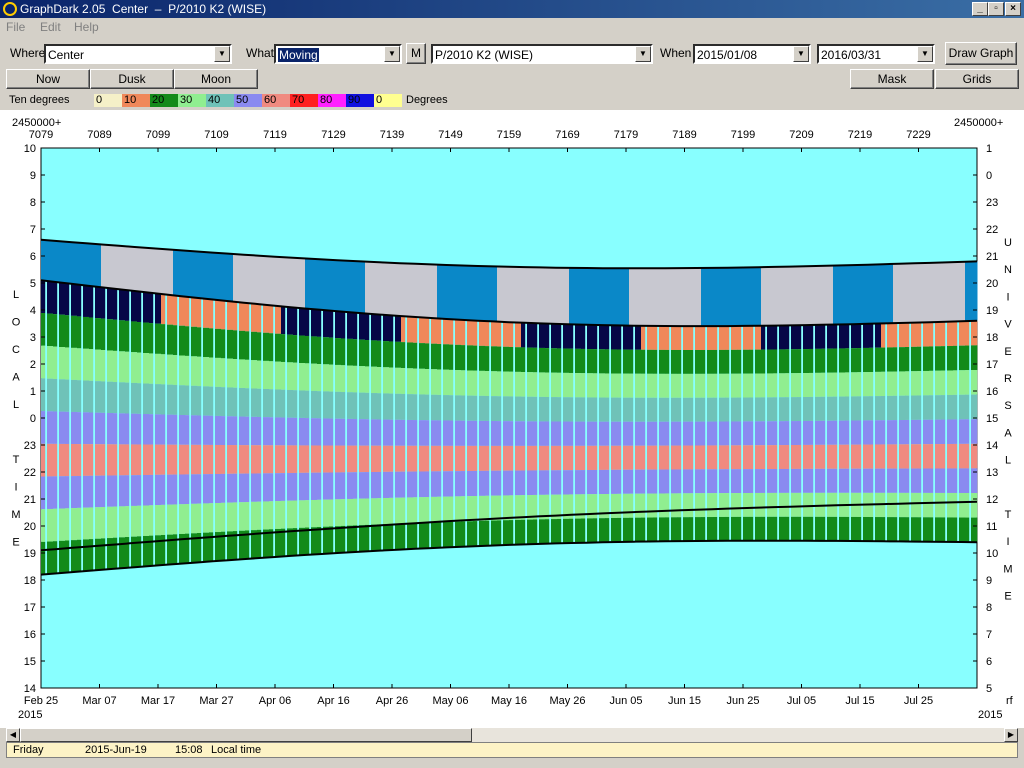  Describe the element at coordinates (138, 54) in the screenshot. I see `where-select: Center ▼` at that location.